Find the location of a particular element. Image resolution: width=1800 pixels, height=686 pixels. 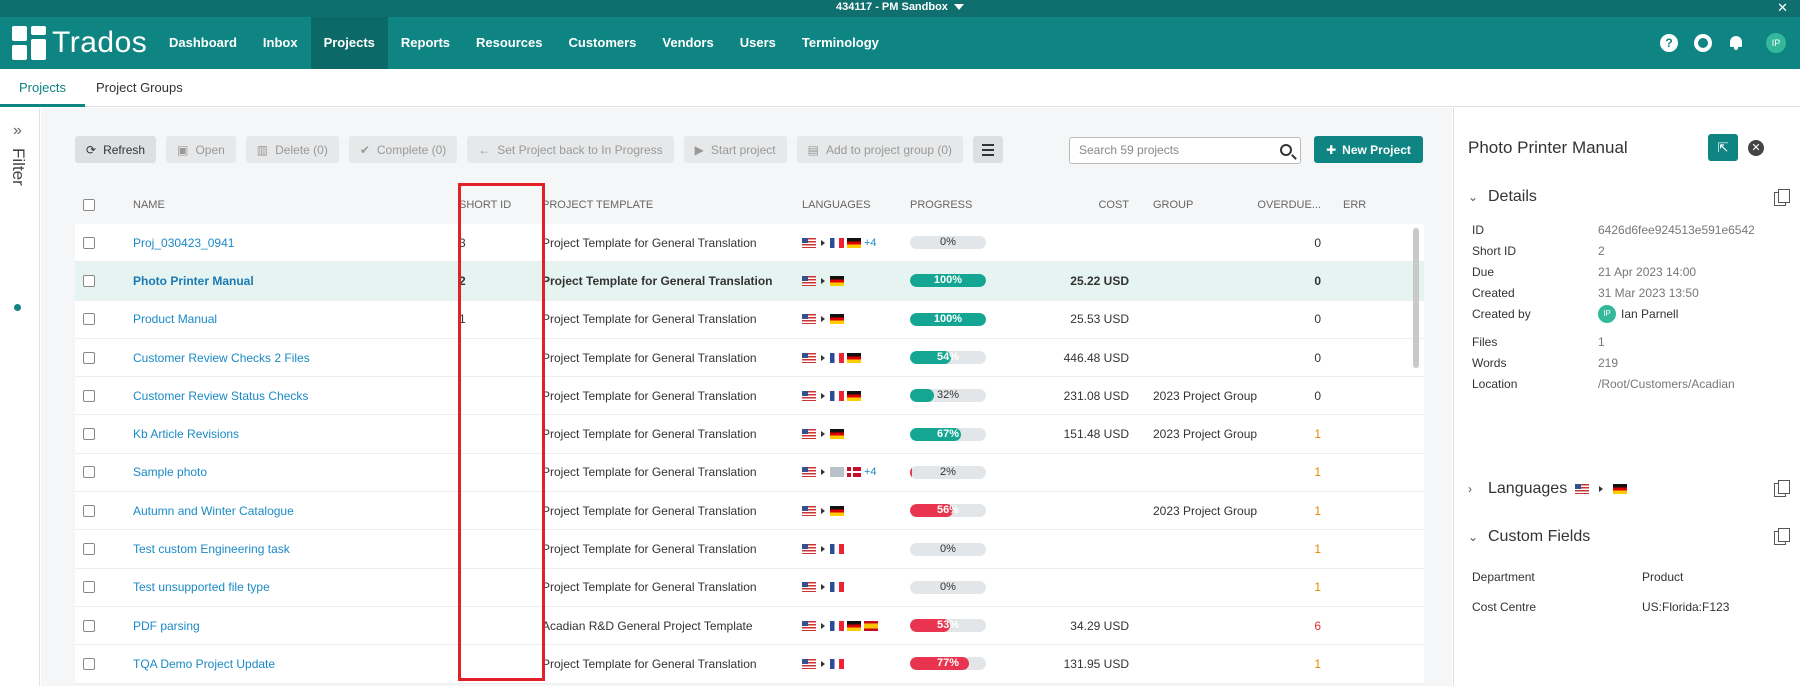

nav-terminology: Terminology is located at coordinates (840, 43).